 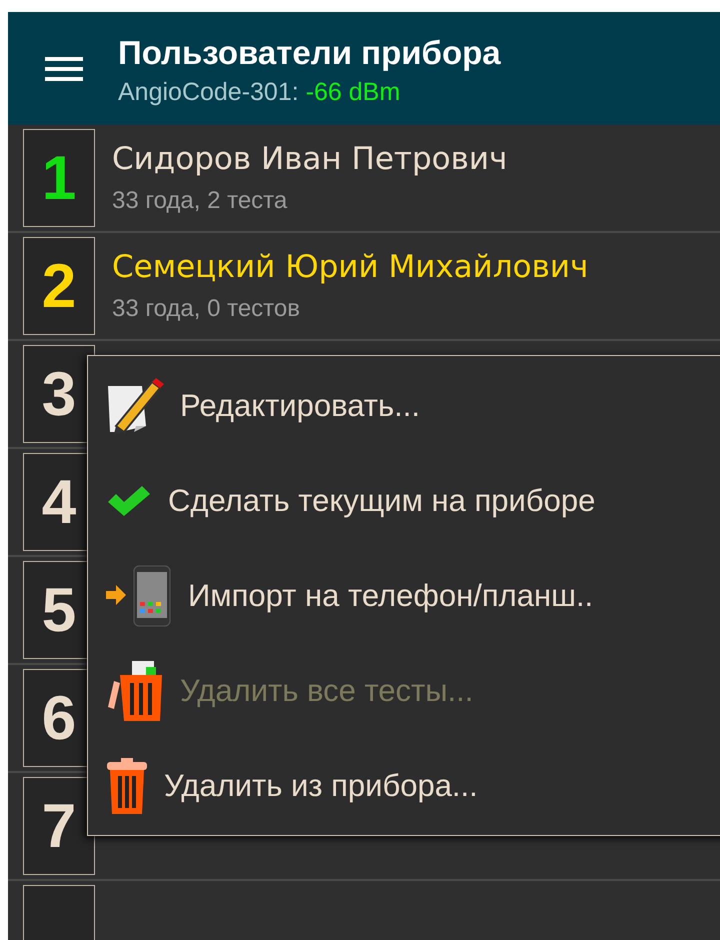 What do you see at coordinates (310, 159) in the screenshot?
I see `user-name: Сидоров Иван Петрович` at bounding box center [310, 159].